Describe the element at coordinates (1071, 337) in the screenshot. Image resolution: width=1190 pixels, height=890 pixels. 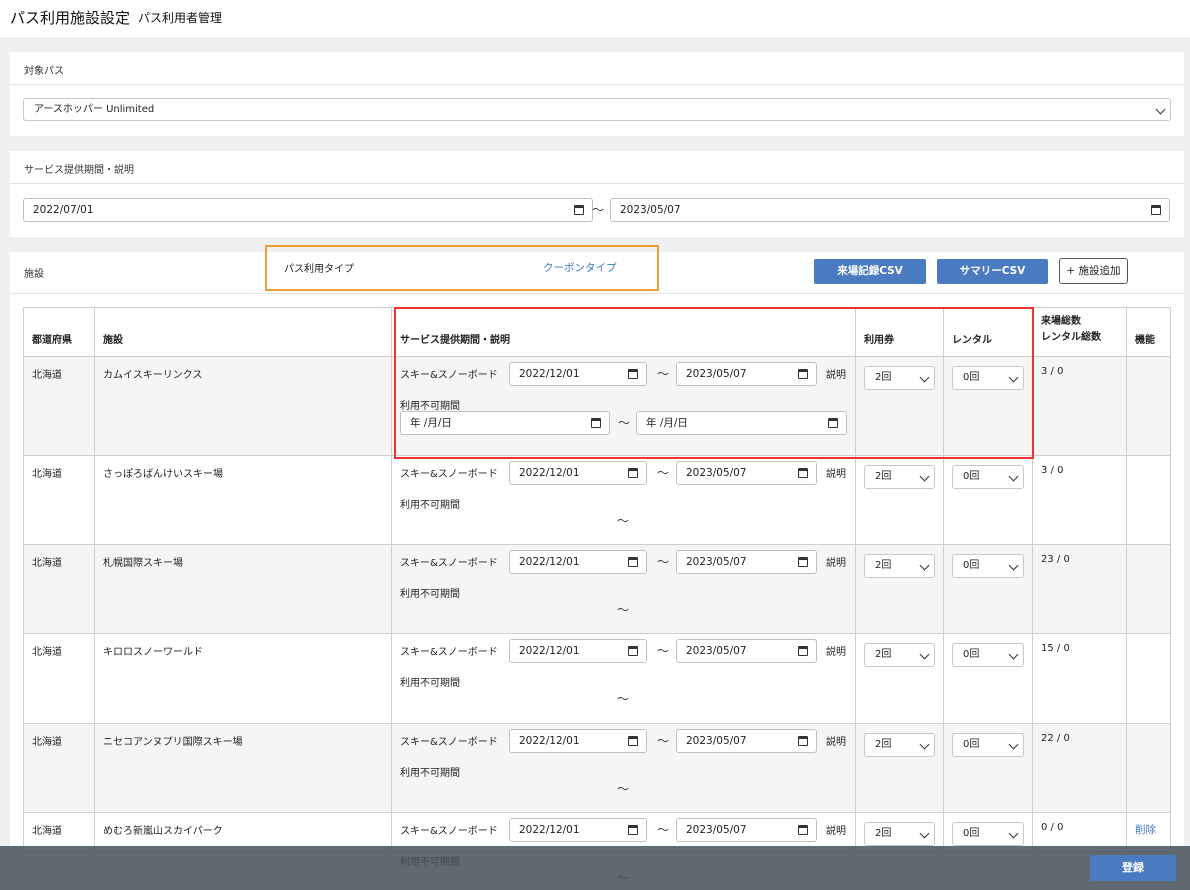
I see `col-totals-line2: レンタル総数` at that location.